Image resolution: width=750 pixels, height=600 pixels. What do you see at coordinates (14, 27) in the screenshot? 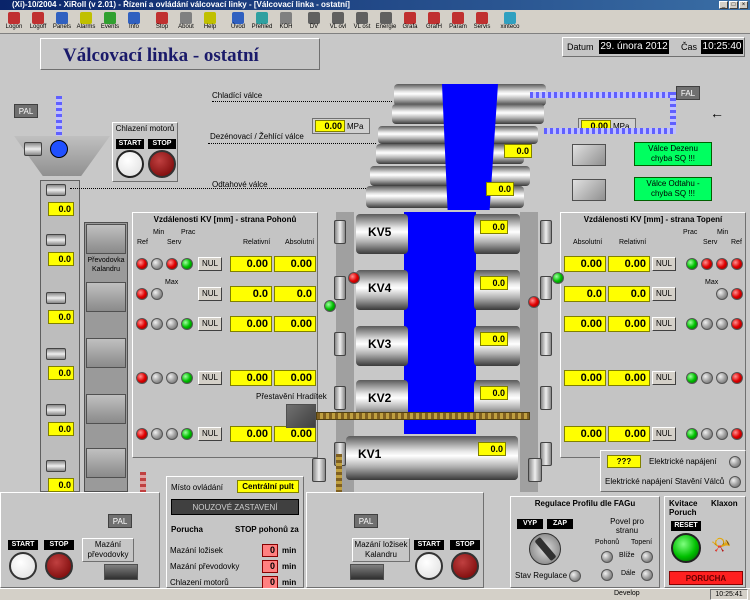
I see `toolbar-label: Logon` at bounding box center [14, 27].